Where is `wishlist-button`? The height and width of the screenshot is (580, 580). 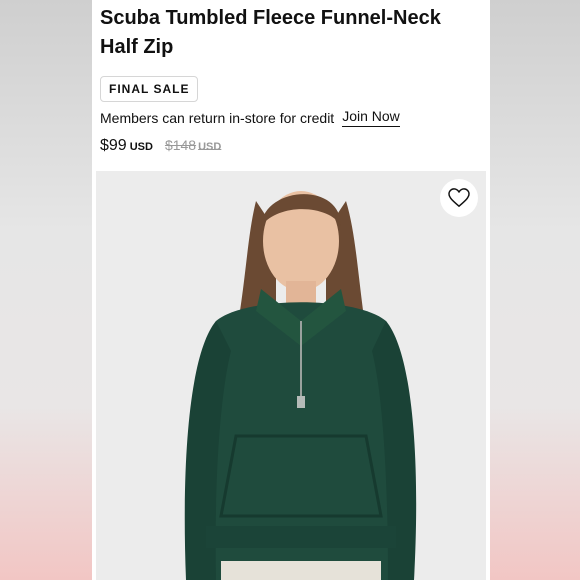
wishlist-button is located at coordinates (459, 198).